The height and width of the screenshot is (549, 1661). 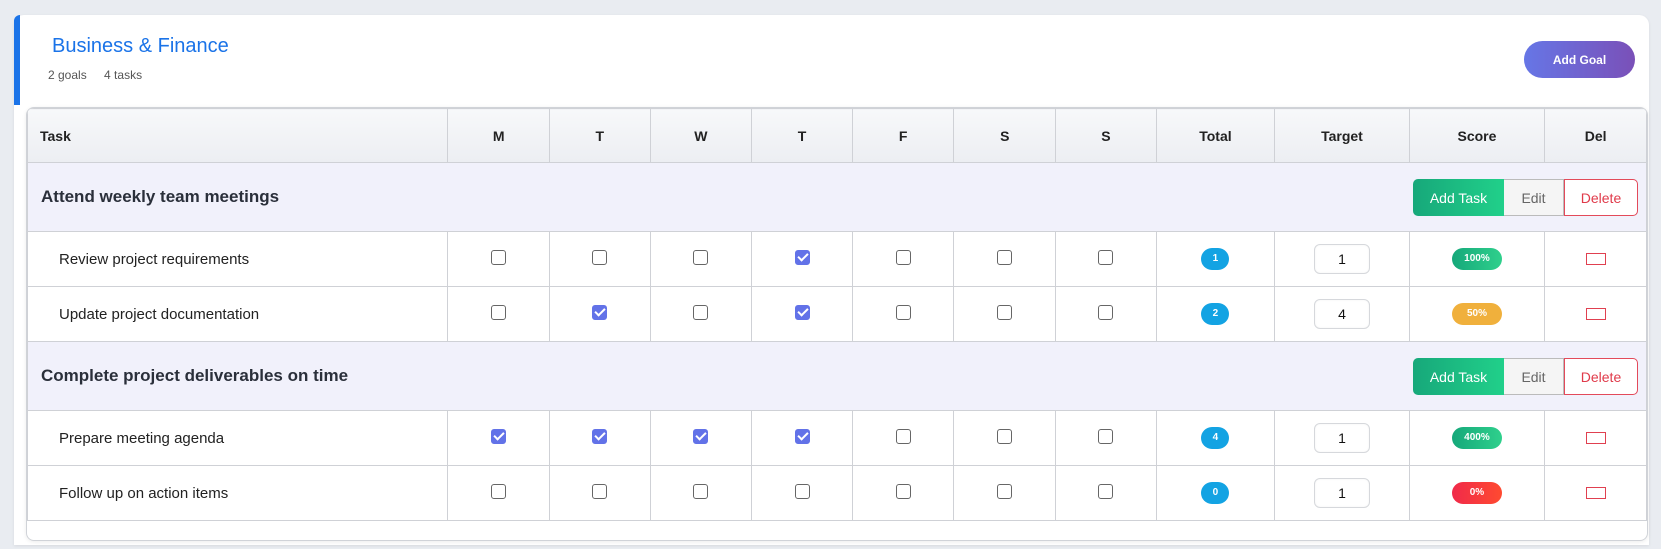 I want to click on total-cell: 0, so click(x=1215, y=493).